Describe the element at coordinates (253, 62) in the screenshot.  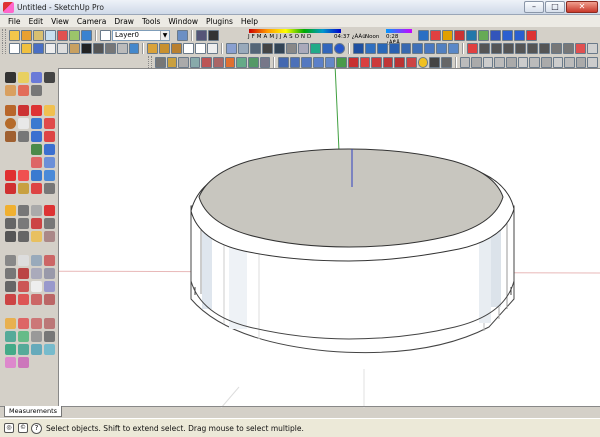
I see `pan-icon` at that location.